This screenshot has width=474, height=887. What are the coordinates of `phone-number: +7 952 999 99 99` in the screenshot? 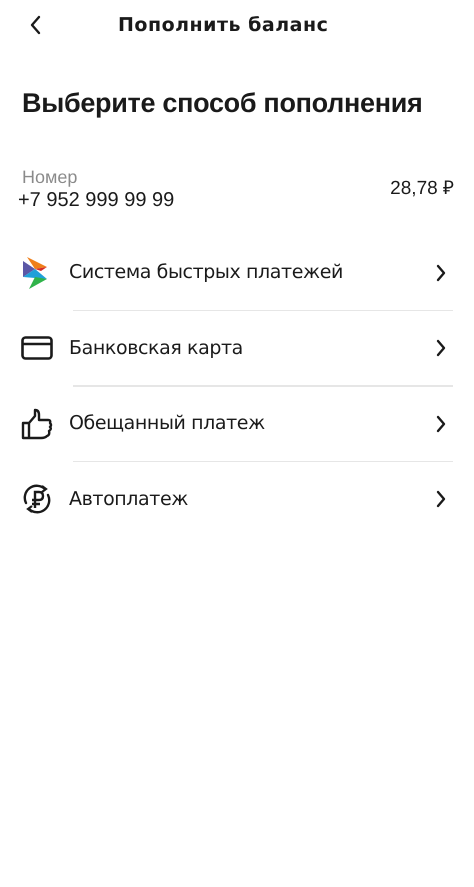 It's located at (96, 200).